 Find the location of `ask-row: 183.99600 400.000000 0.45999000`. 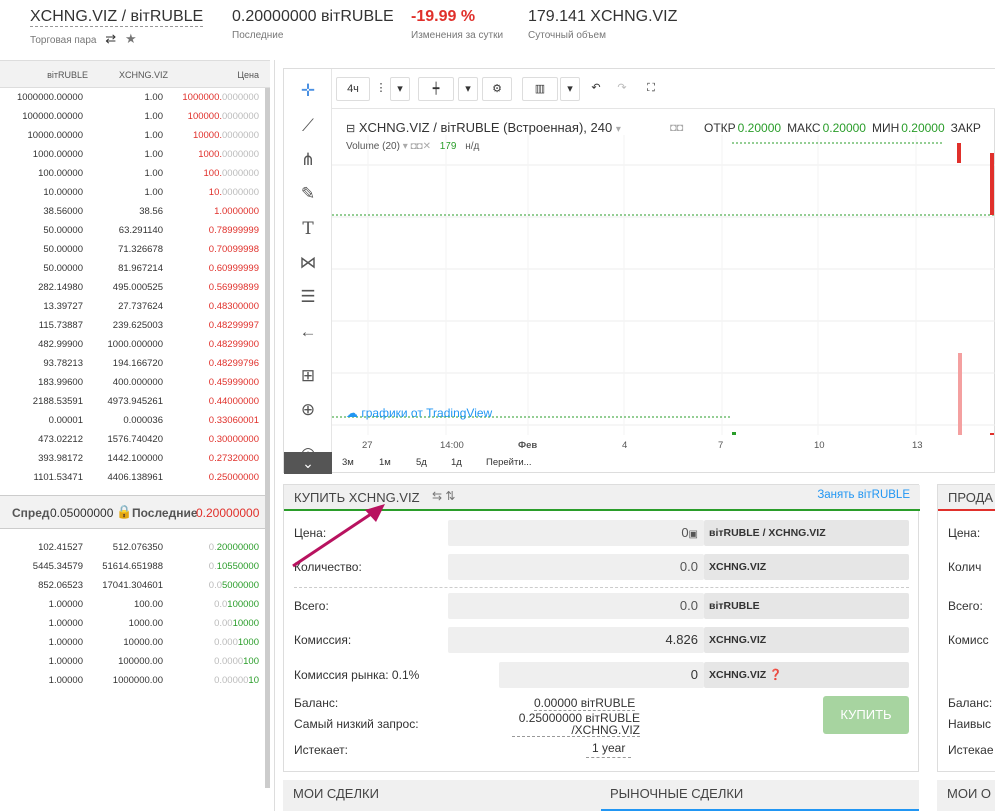

ask-row: 183.99600 400.000000 0.45999000 is located at coordinates (132, 382).